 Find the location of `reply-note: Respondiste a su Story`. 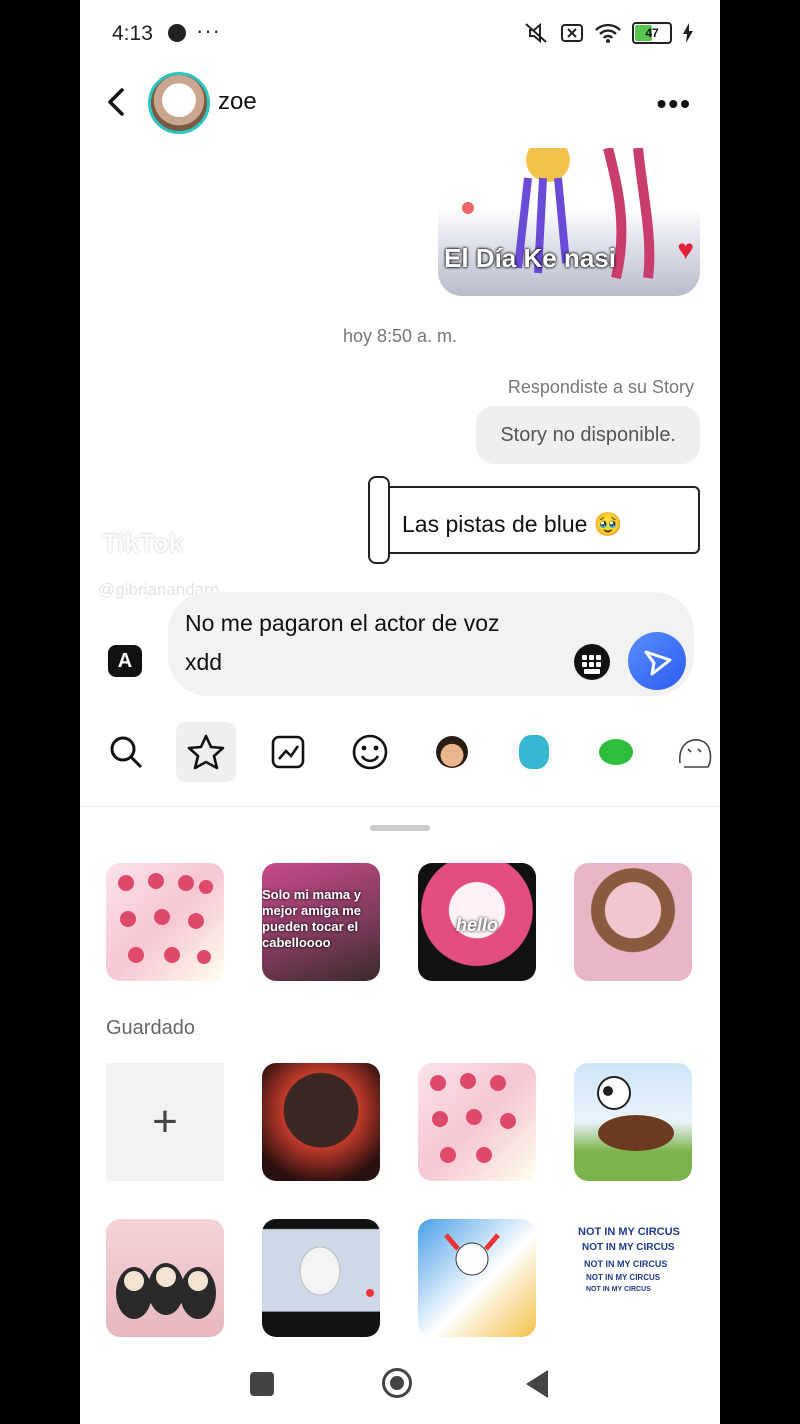

reply-note: Respondiste a su Story is located at coordinates (600, 387).